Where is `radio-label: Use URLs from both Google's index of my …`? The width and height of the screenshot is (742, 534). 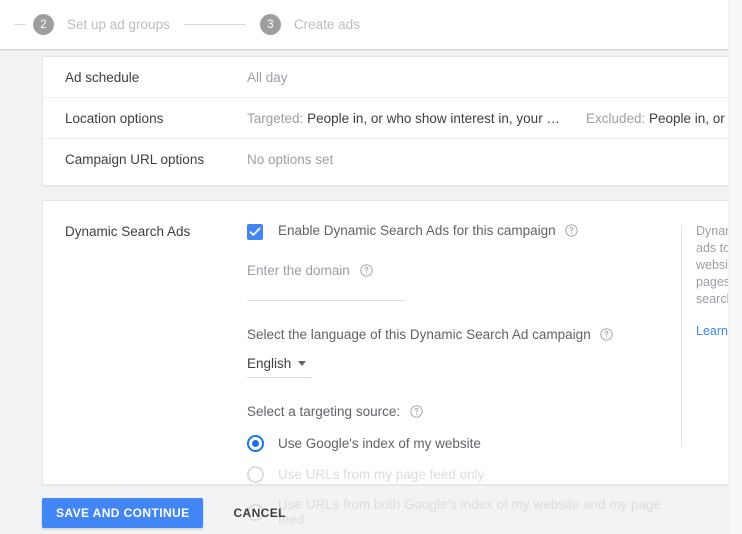 radio-label: Use URLs from both Google's index of my … is located at coordinates (470, 512).